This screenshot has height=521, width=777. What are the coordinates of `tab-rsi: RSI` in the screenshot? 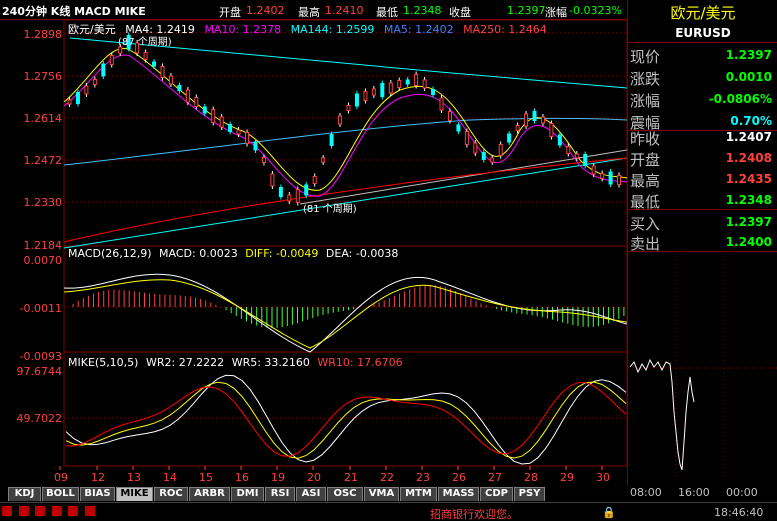 It's located at (280, 494).